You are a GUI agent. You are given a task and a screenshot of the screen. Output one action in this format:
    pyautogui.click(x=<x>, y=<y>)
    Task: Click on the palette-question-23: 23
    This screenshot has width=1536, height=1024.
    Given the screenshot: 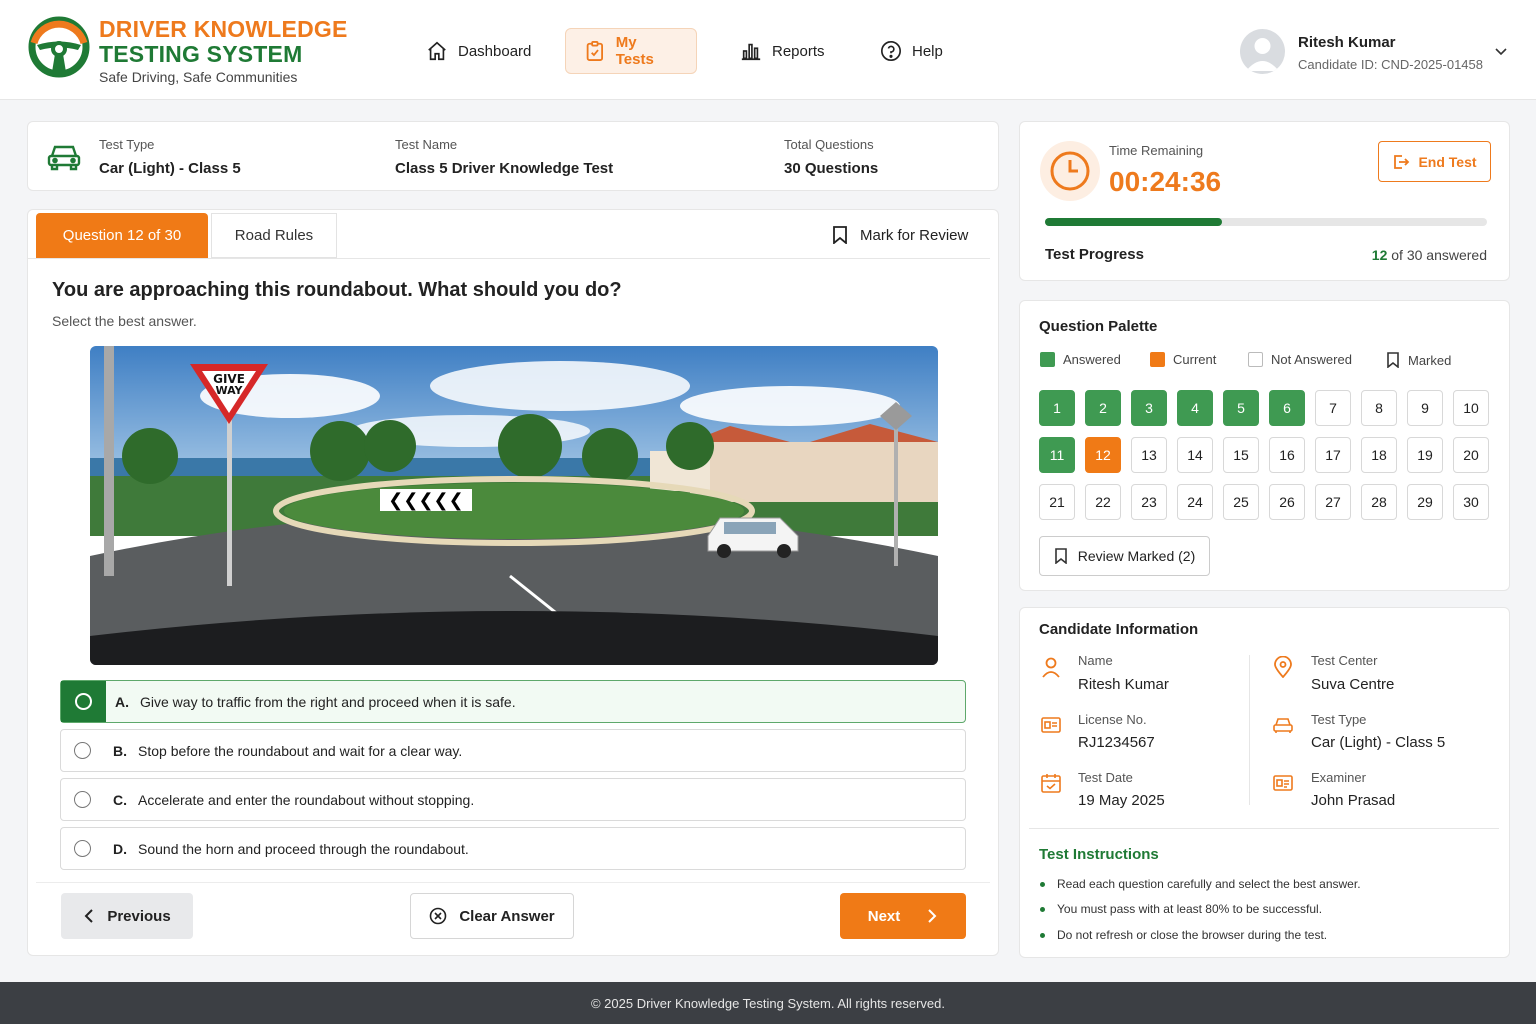 What is the action you would take?
    pyautogui.click(x=1149, y=502)
    